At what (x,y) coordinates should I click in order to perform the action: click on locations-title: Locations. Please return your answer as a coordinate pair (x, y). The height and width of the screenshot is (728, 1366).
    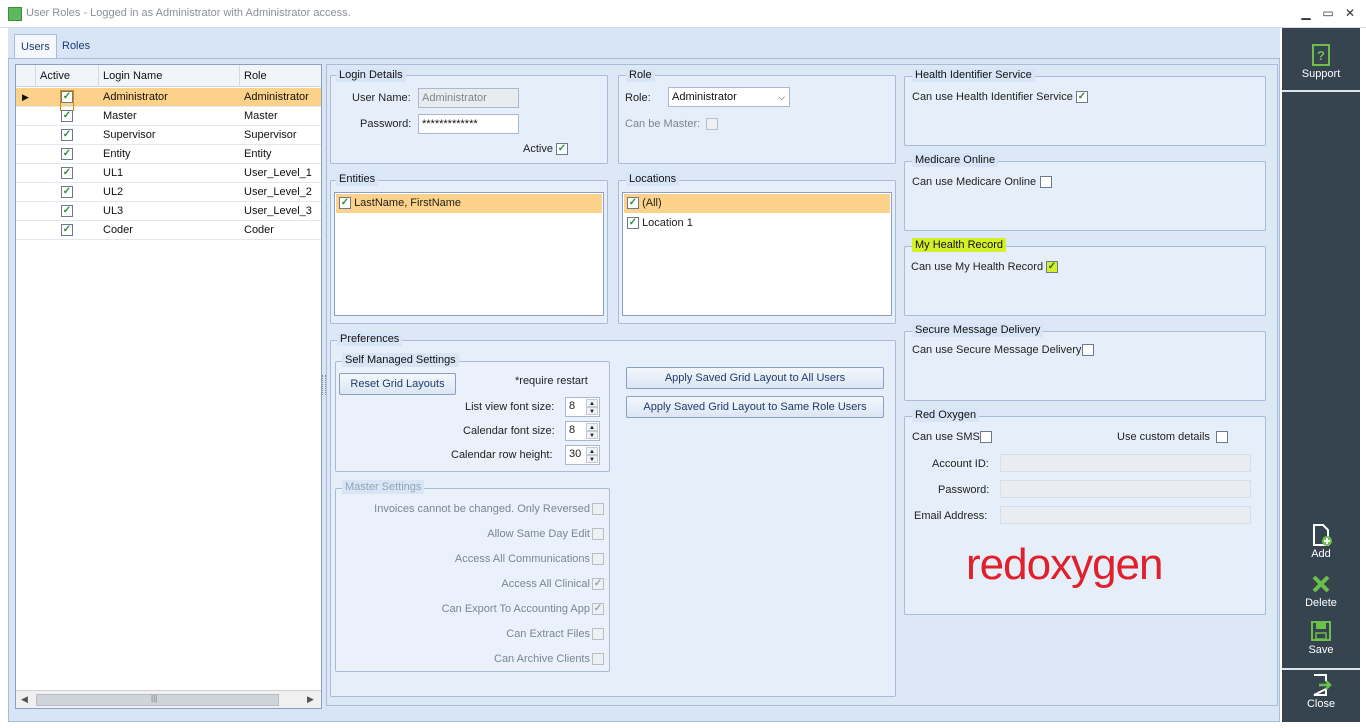
    Looking at the image, I should click on (653, 179).